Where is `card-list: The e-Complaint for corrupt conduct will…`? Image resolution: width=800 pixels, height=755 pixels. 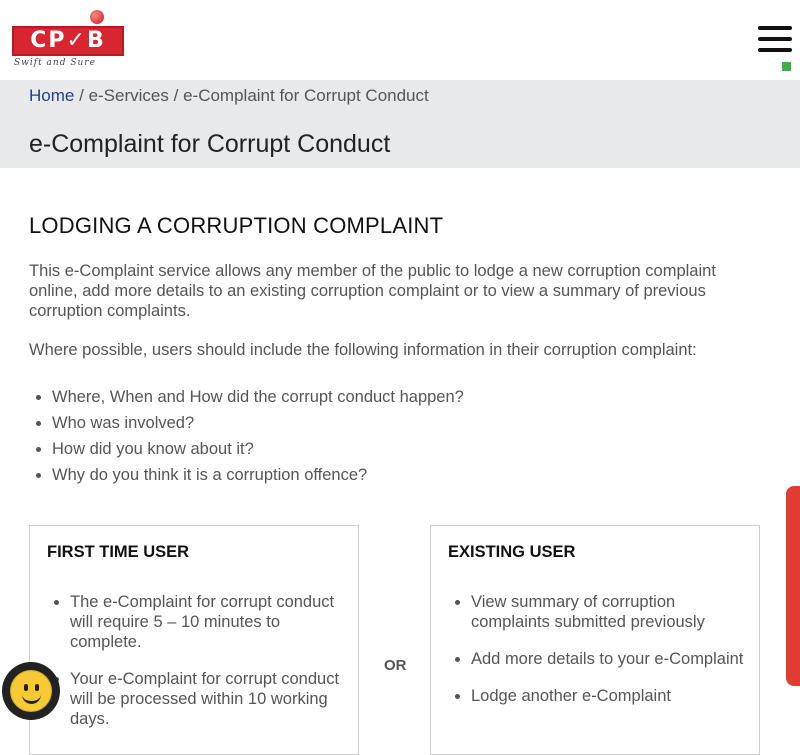
card-list: The e-Complaint for corrupt conduct will… is located at coordinates (198, 669).